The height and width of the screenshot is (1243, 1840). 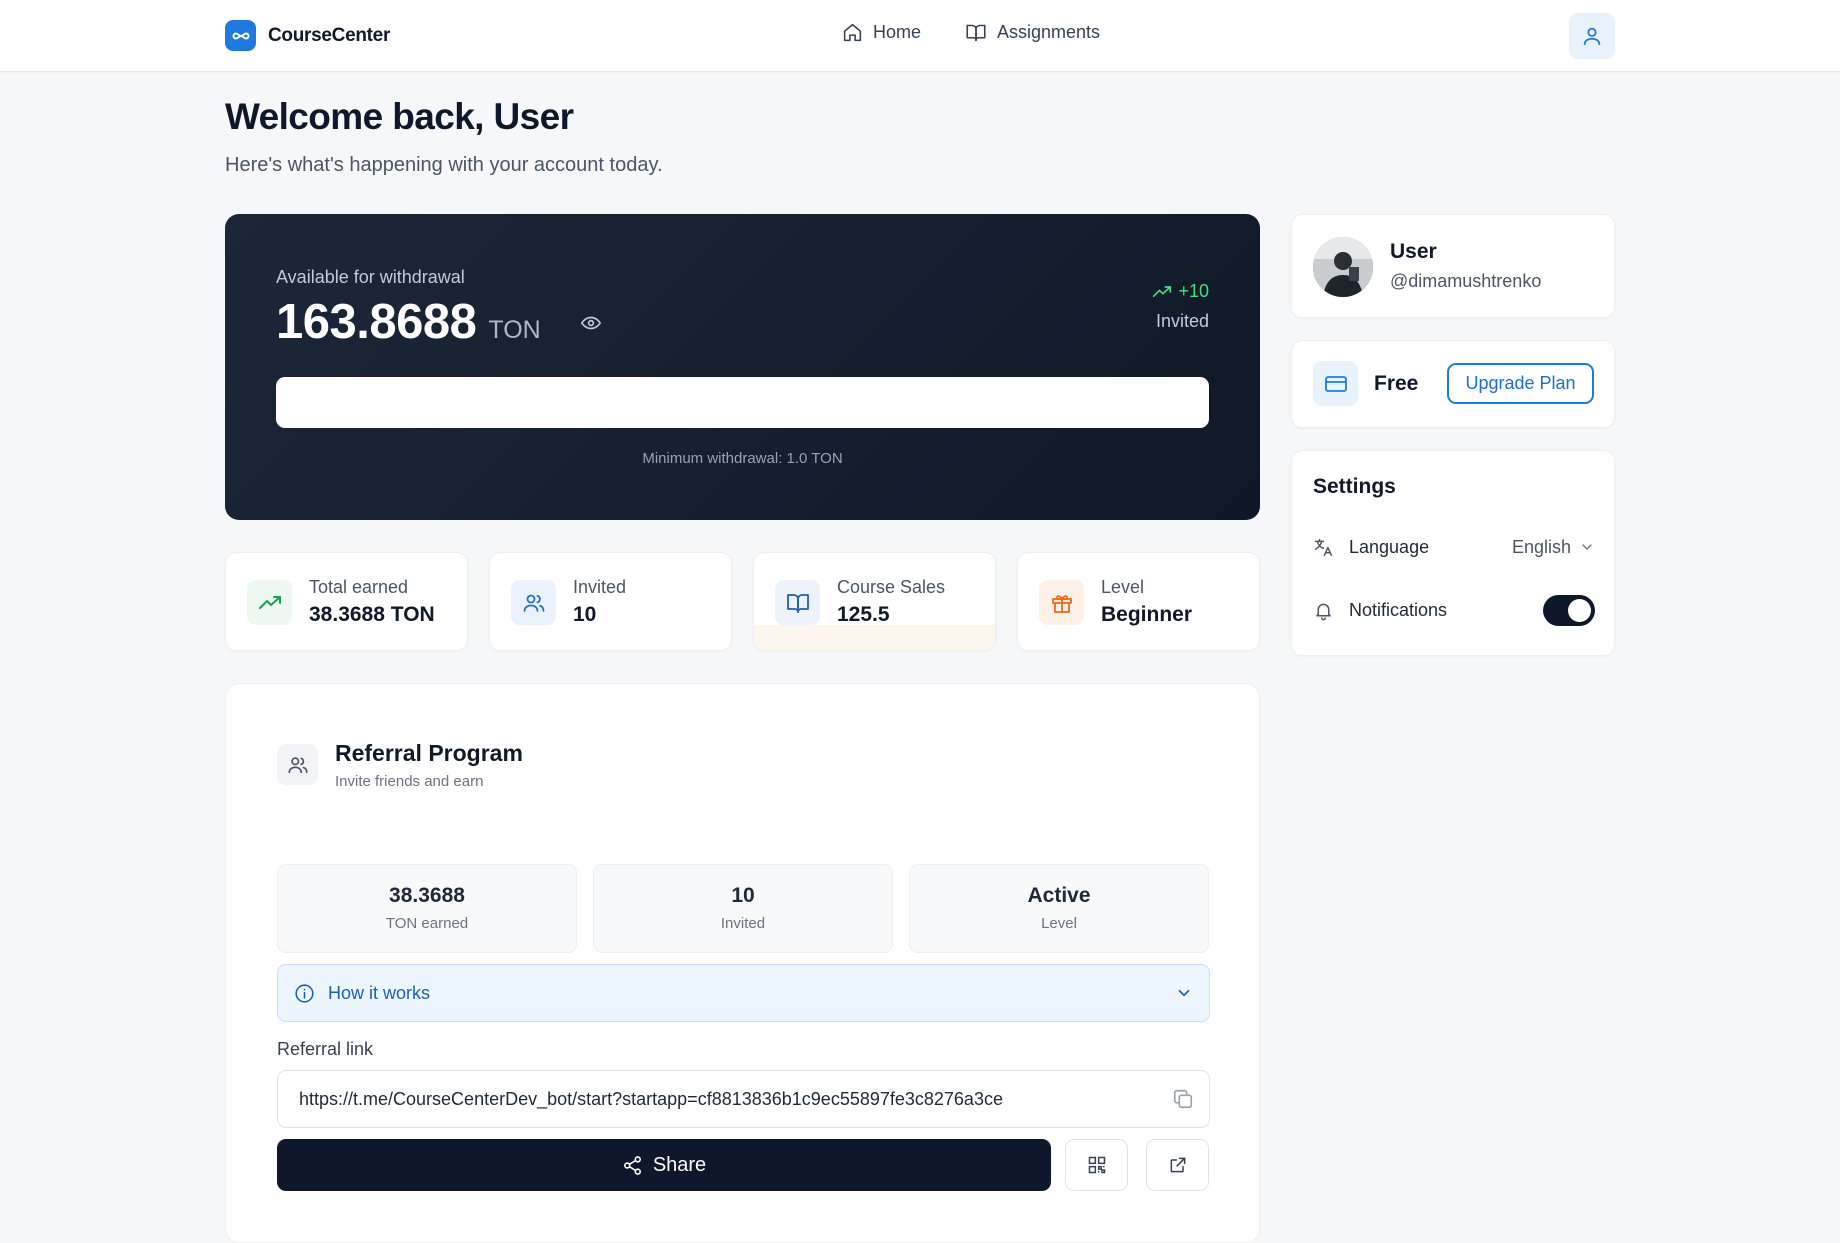 I want to click on invited-trend-label: Invited, so click(x=1182, y=321).